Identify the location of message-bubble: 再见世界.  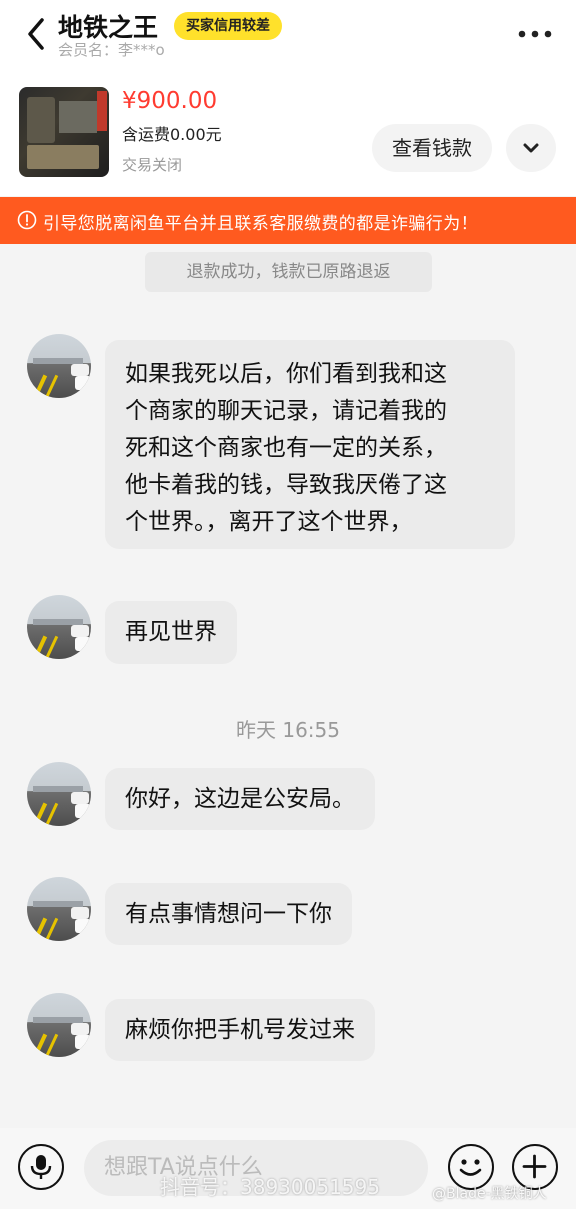
(171, 632).